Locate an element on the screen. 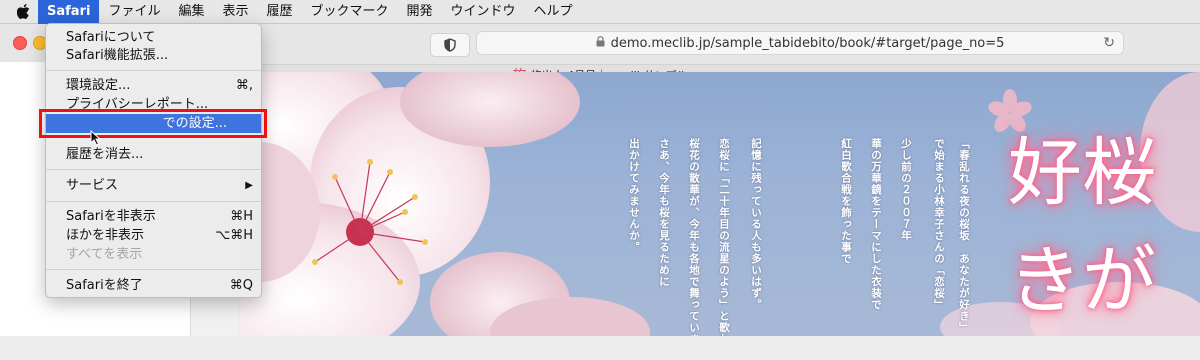  menu-item-quit-safari: Safariを終了 ⌘Q is located at coordinates (153, 285).